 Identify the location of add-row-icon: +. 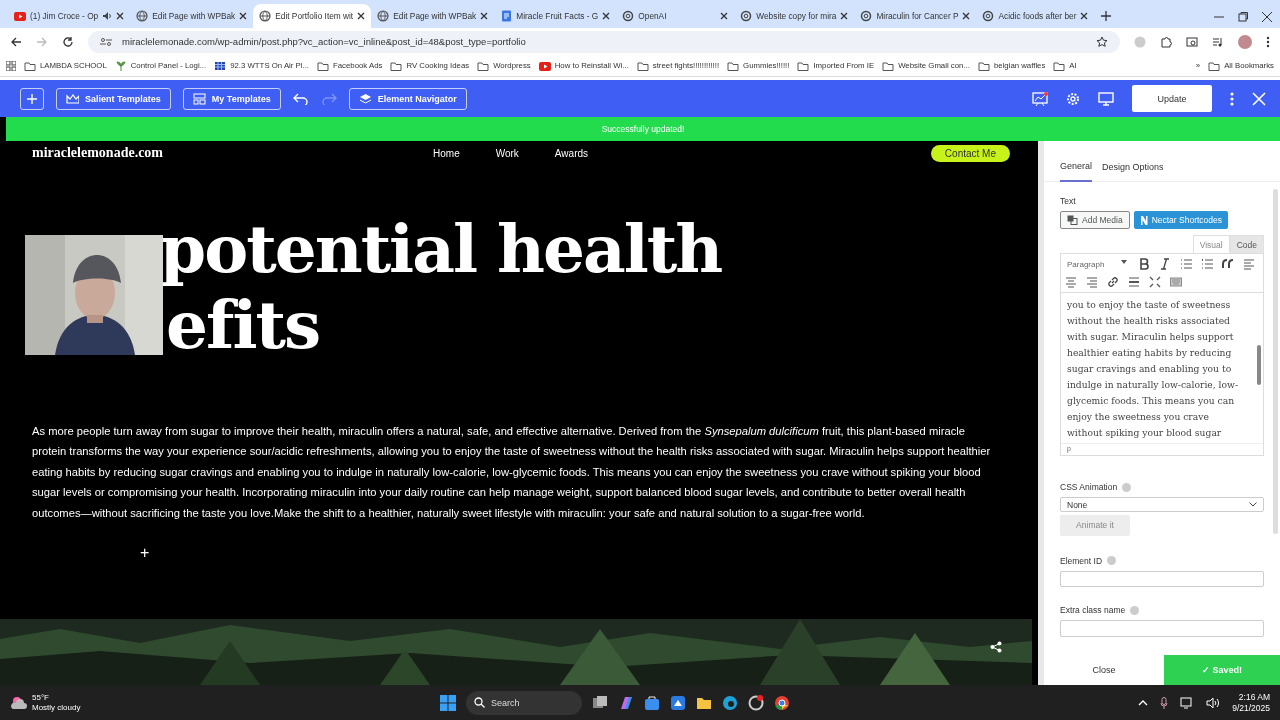
(146, 553).